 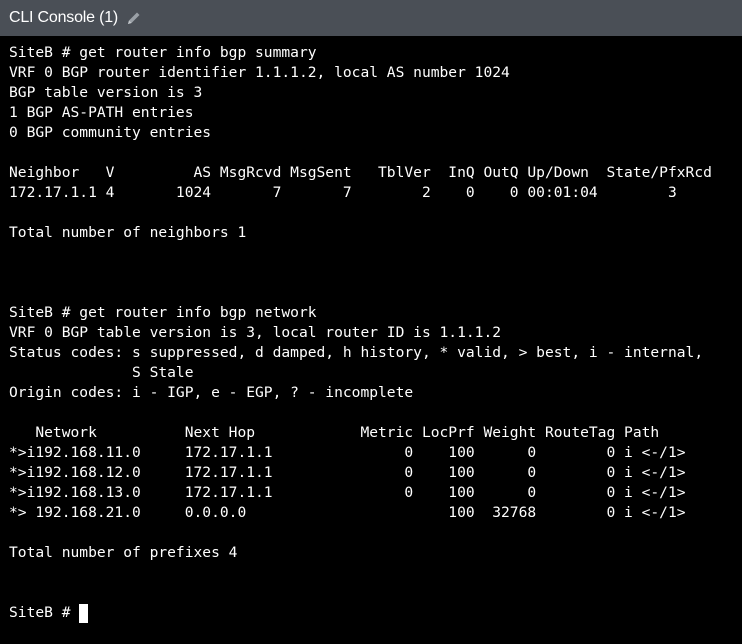 I want to click on terminal-line: SiteB # get router info bgp network, so click(x=163, y=312).